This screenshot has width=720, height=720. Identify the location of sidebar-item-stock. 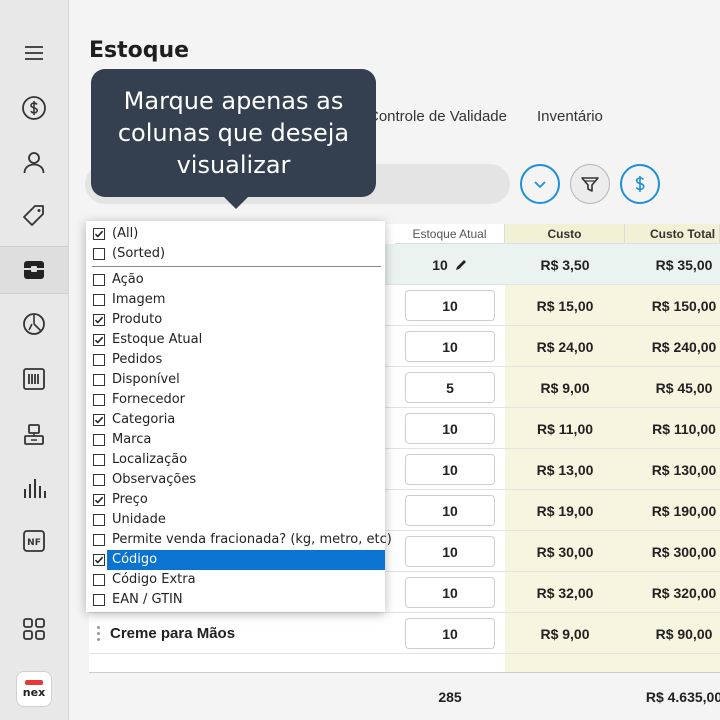
(34, 270).